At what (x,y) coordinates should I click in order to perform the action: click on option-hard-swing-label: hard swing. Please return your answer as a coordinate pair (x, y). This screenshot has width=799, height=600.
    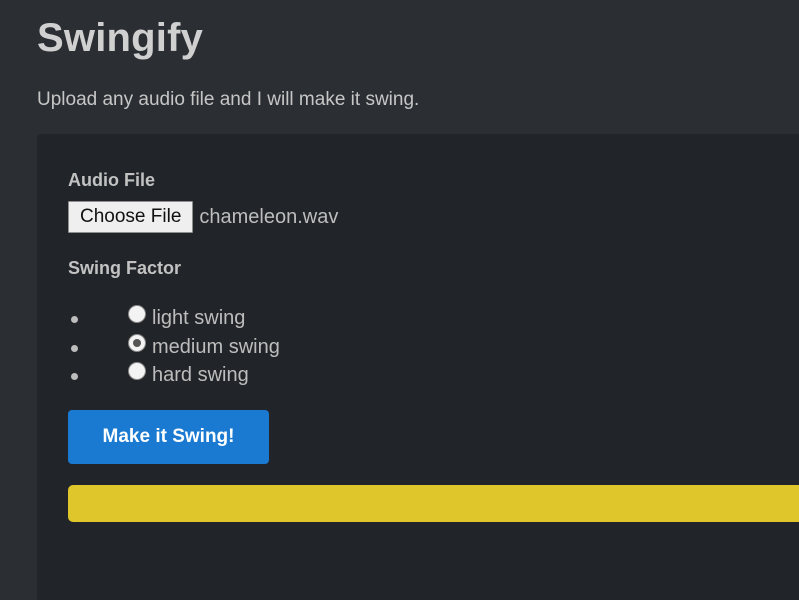
    Looking at the image, I should click on (200, 375).